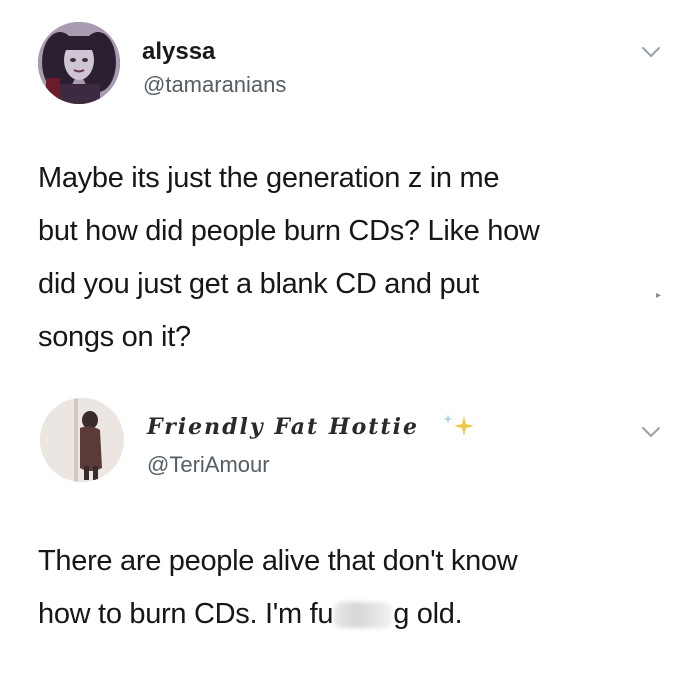 The width and height of the screenshot is (700, 694). I want to click on display-name: alyssa, so click(178, 52).